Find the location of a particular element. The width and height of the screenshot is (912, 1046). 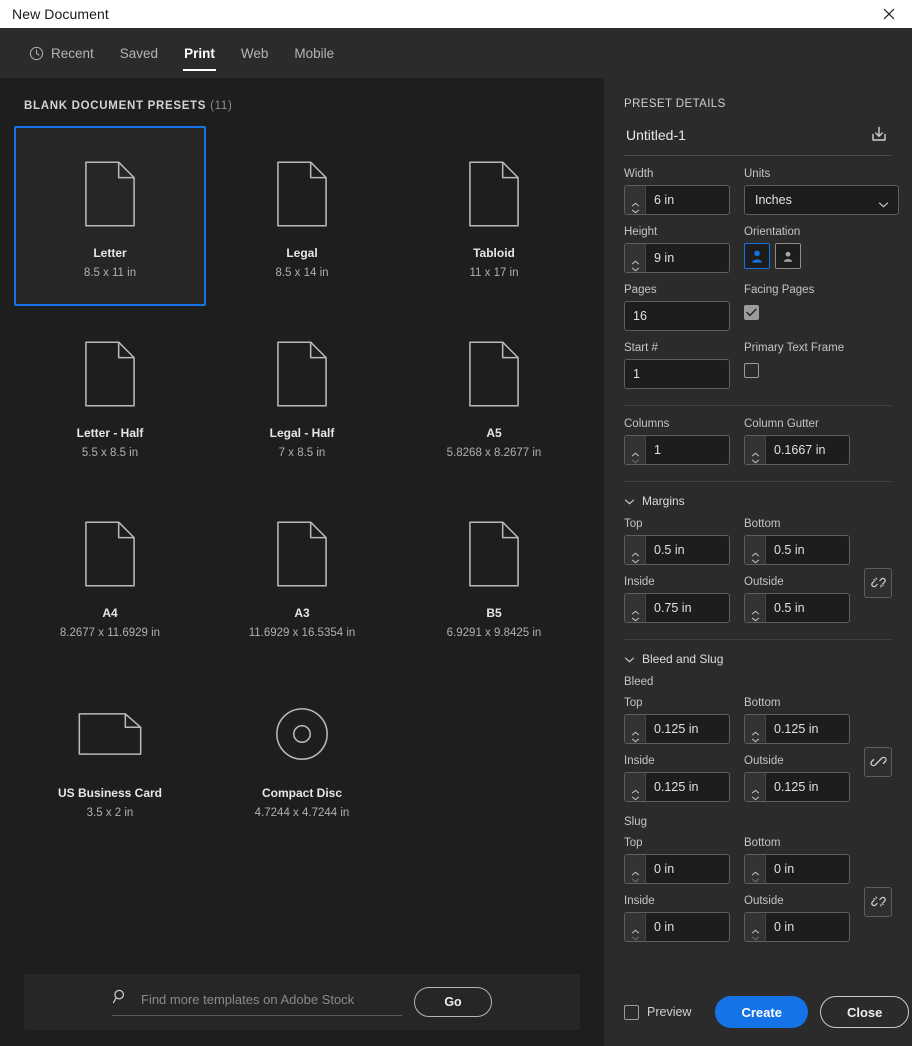

preset-dimensions: 3.5 x 2 in is located at coordinates (110, 813).